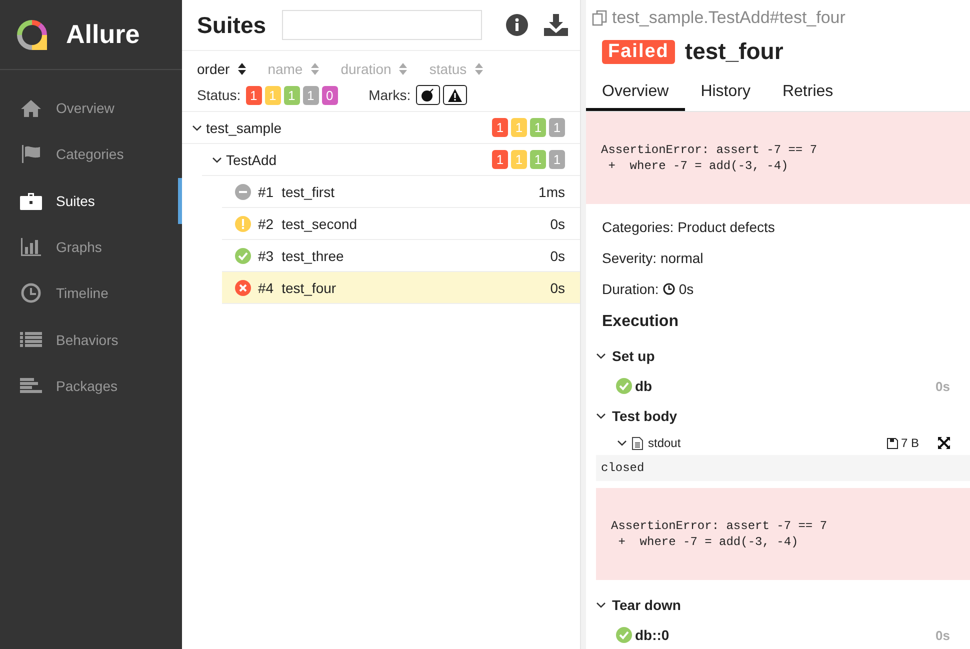  I want to click on panel-title: Suites, so click(231, 25).